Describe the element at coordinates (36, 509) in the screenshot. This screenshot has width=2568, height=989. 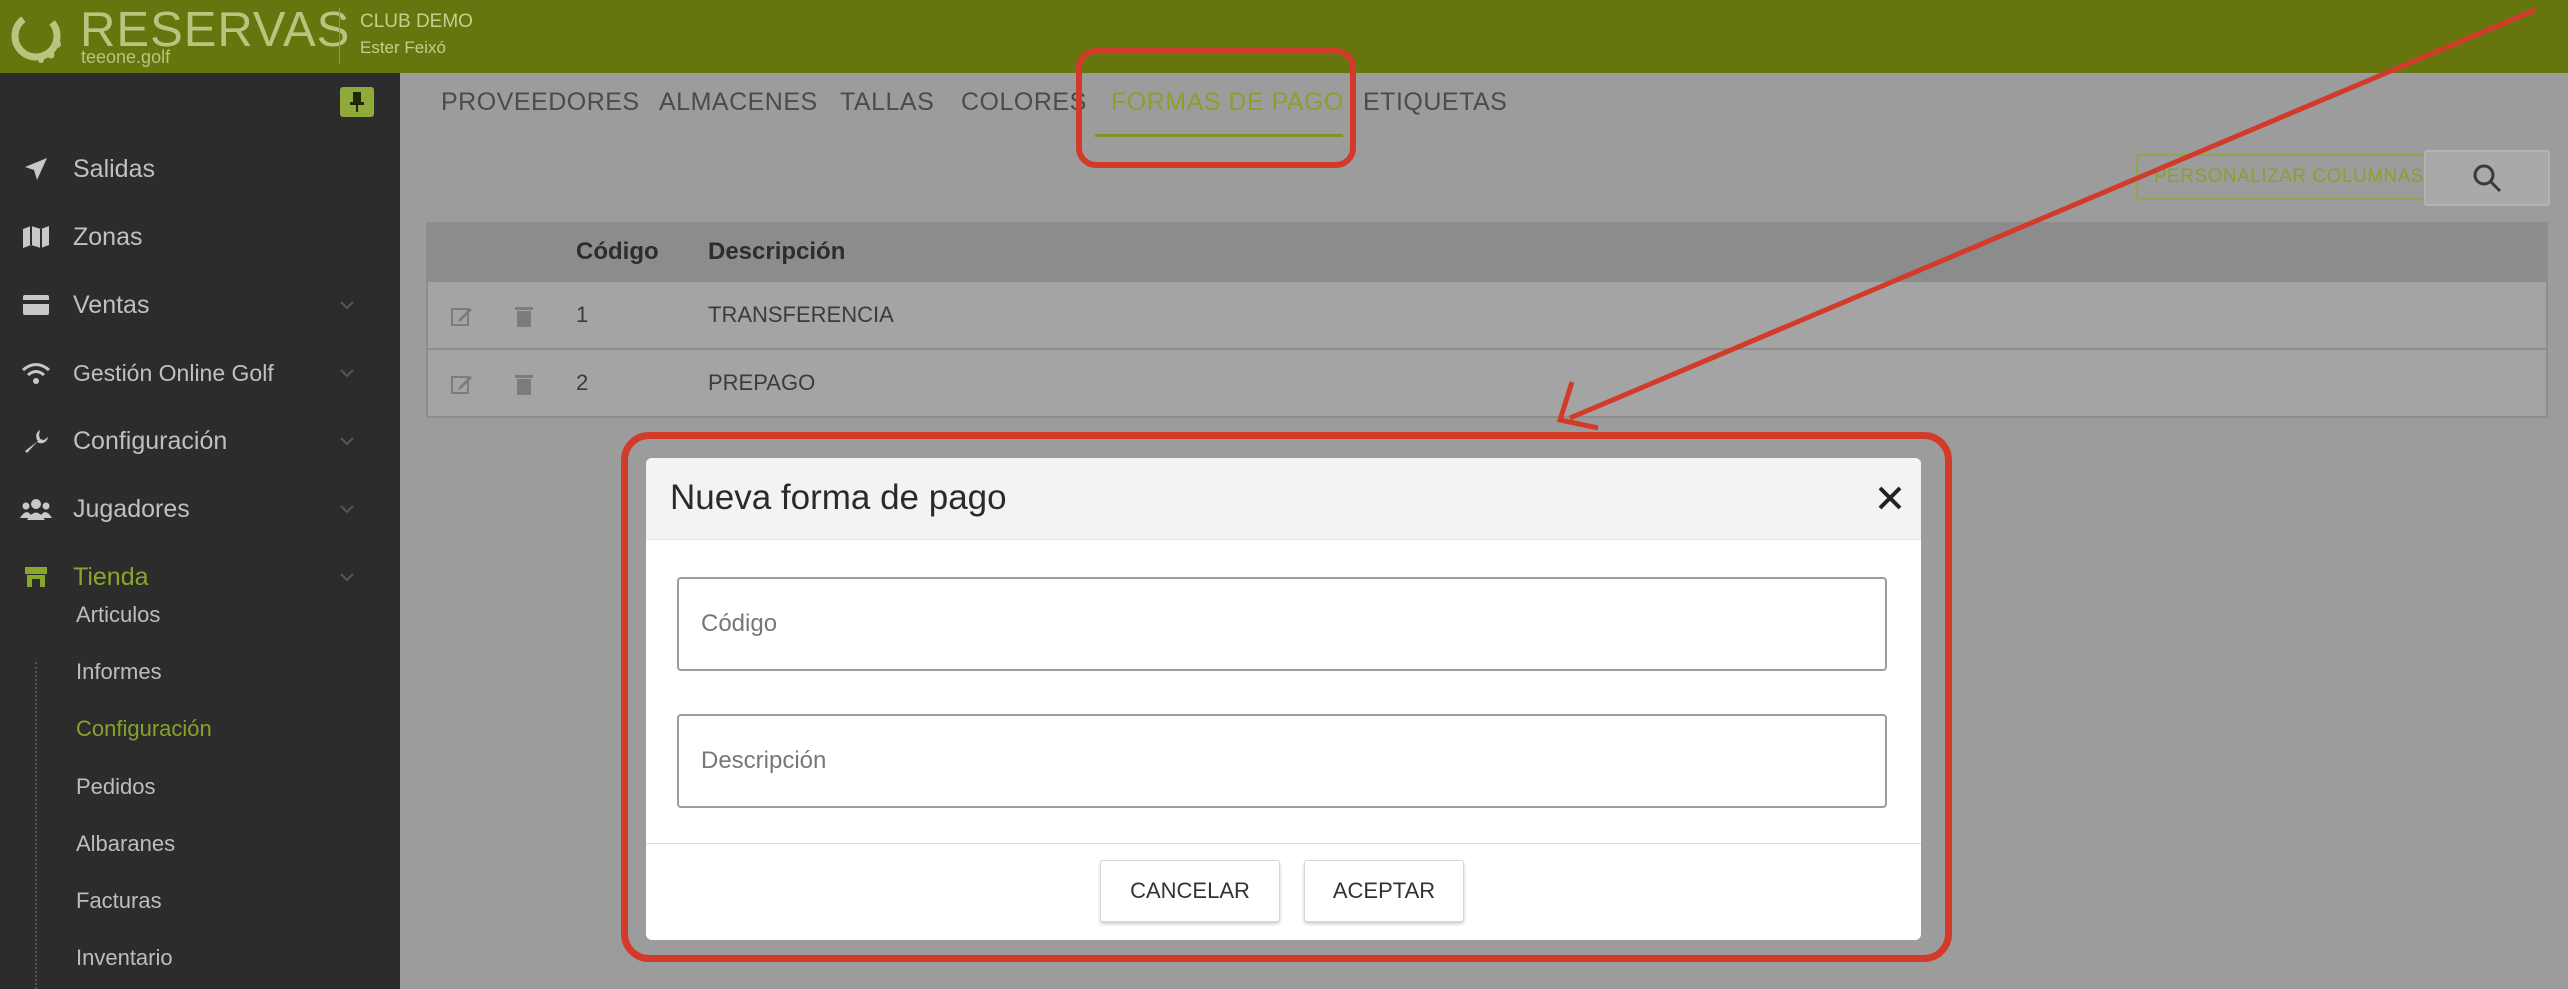
I see `users-icon` at that location.